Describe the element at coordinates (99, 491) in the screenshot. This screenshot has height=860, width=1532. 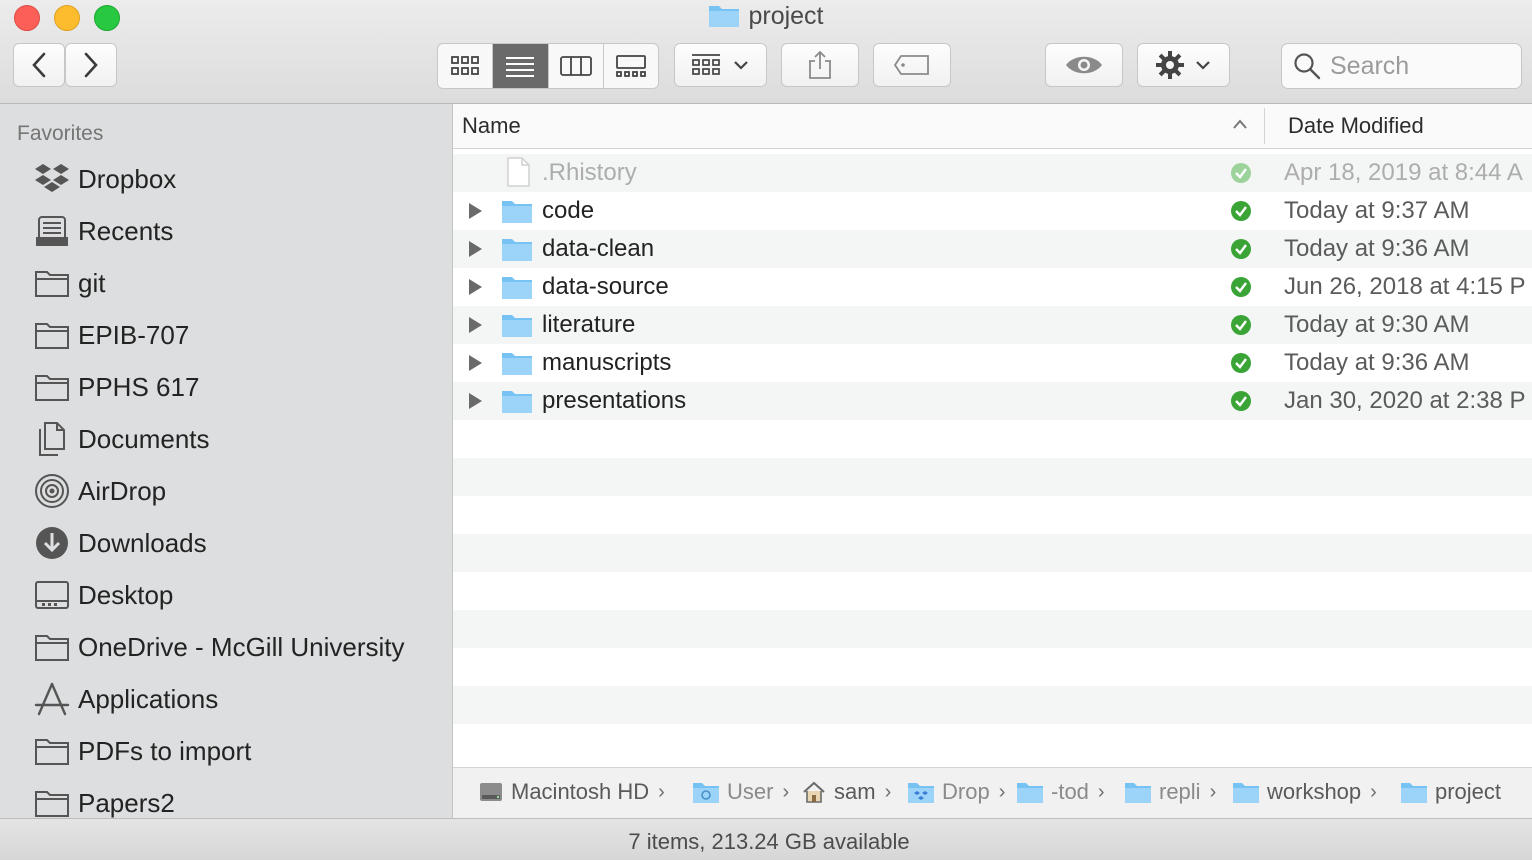
I see `sidebar-item-airdrop: AirDrop` at that location.